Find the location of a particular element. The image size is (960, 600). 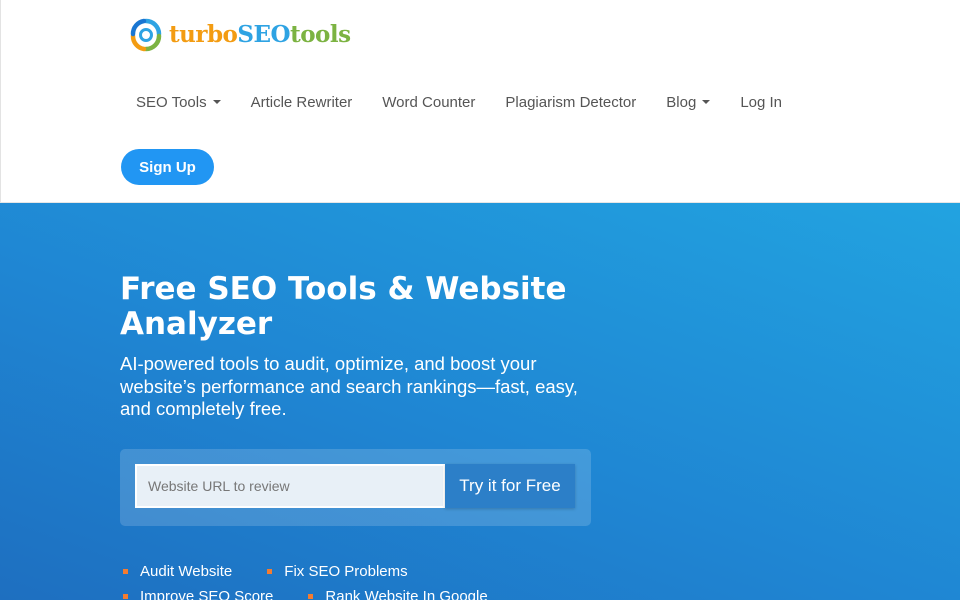

feature-label: Fix SEO Problems is located at coordinates (346, 571).